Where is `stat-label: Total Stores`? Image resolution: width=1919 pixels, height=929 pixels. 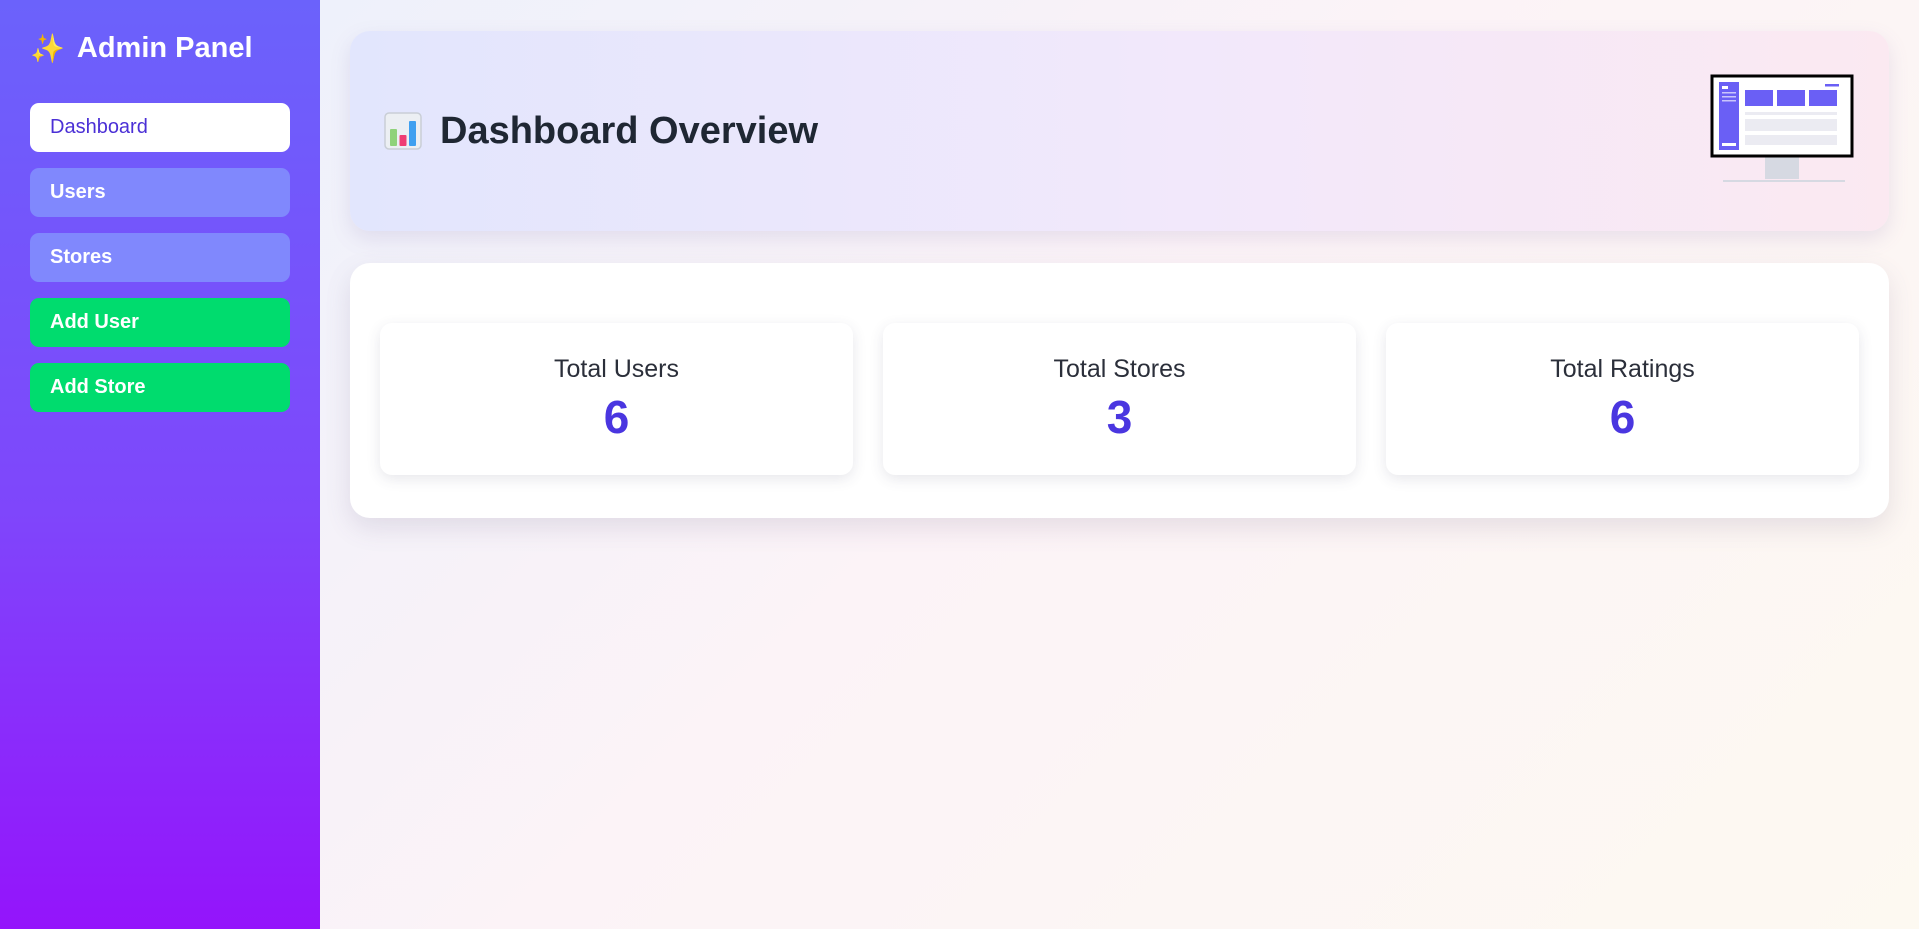 stat-label: Total Stores is located at coordinates (1119, 369).